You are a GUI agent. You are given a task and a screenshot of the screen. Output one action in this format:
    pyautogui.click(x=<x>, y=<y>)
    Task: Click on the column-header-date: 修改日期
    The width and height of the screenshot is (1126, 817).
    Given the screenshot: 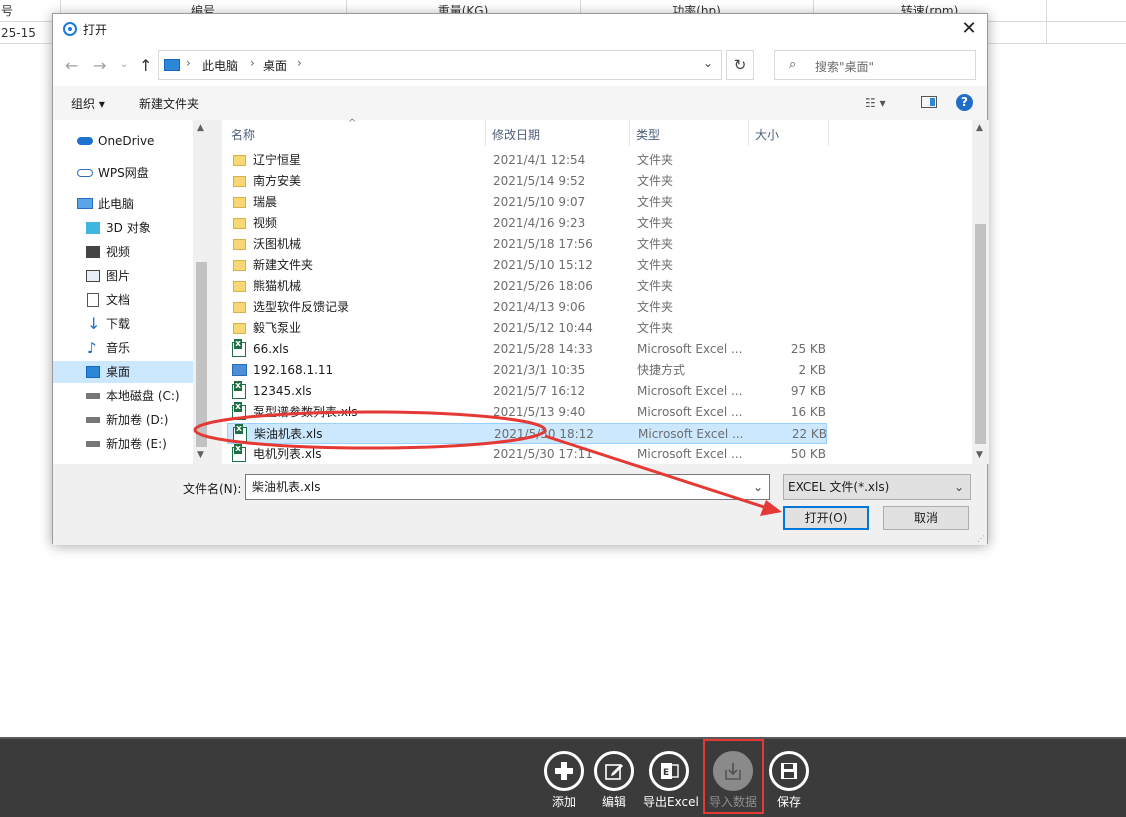 What is the action you would take?
    pyautogui.click(x=516, y=134)
    